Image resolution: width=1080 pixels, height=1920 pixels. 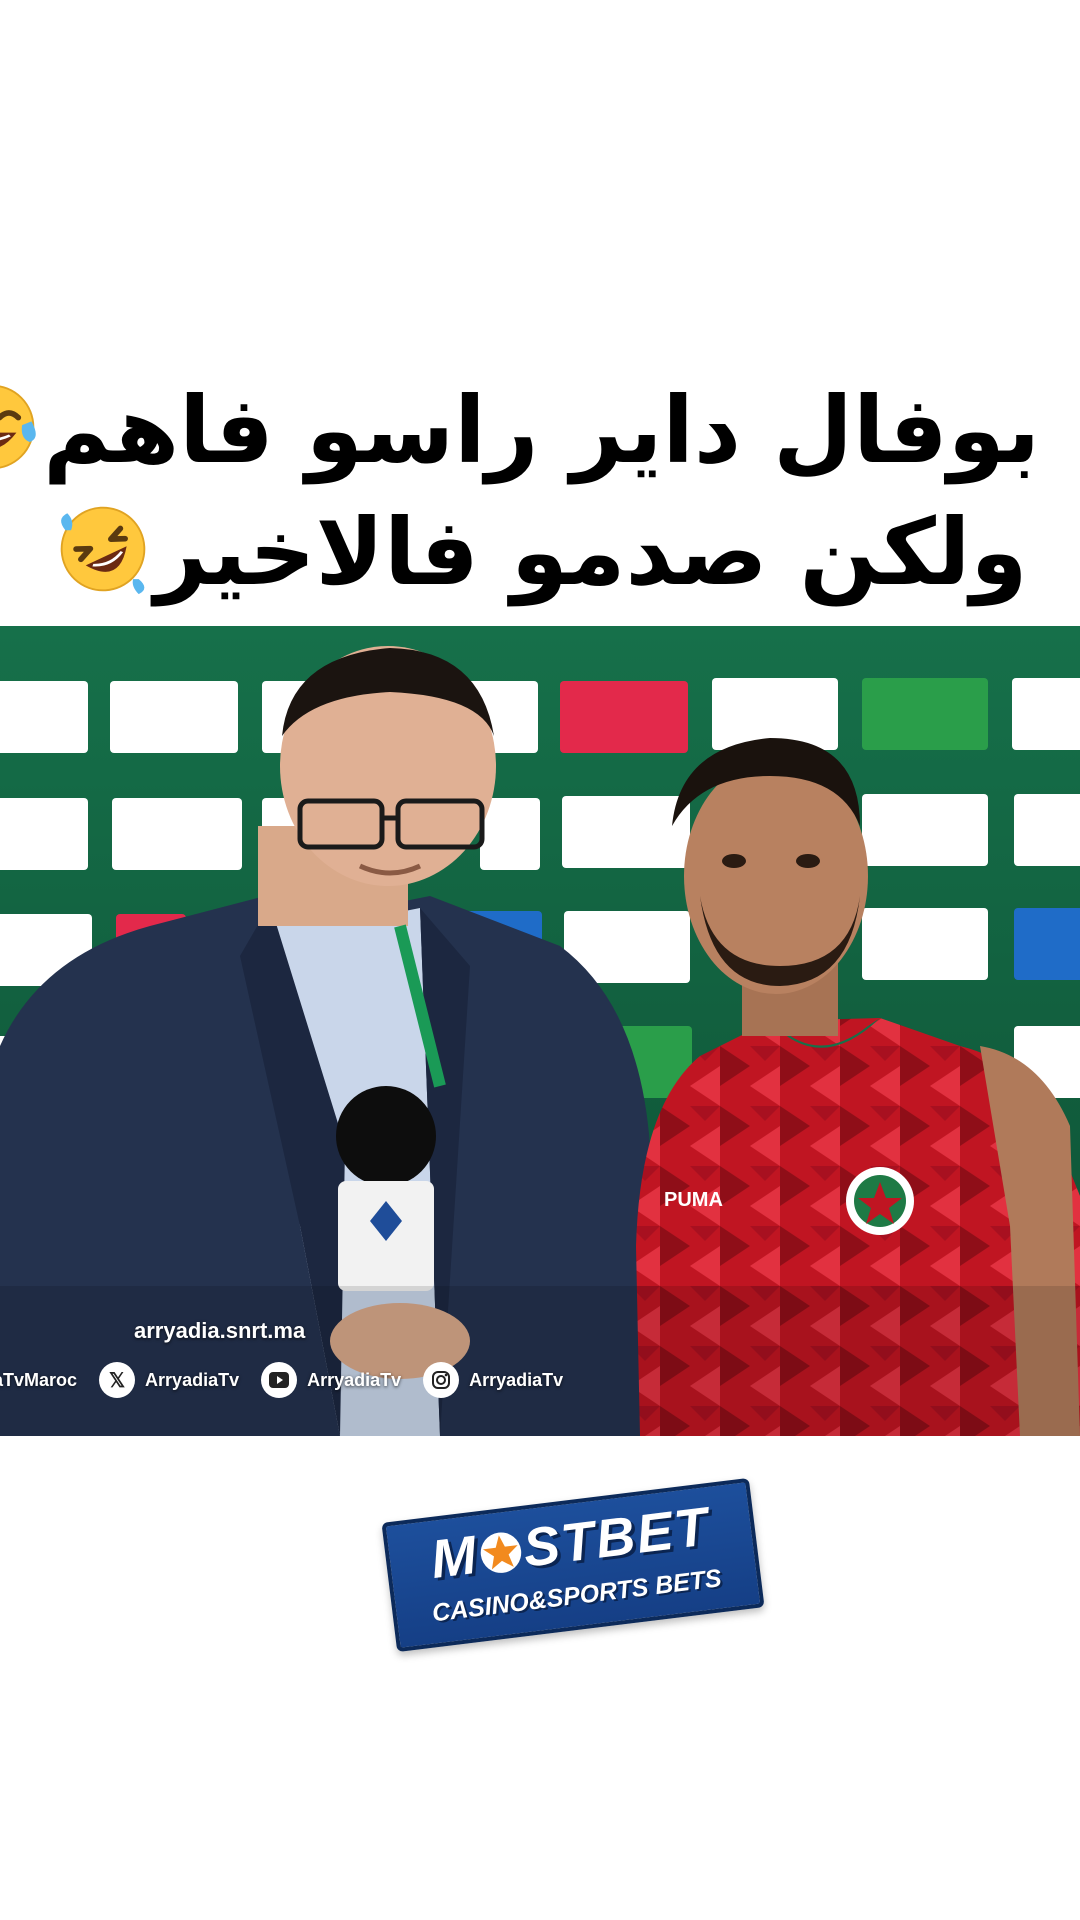 What do you see at coordinates (117, 1380) in the screenshot?
I see `x-icon: 𝕏` at bounding box center [117, 1380].